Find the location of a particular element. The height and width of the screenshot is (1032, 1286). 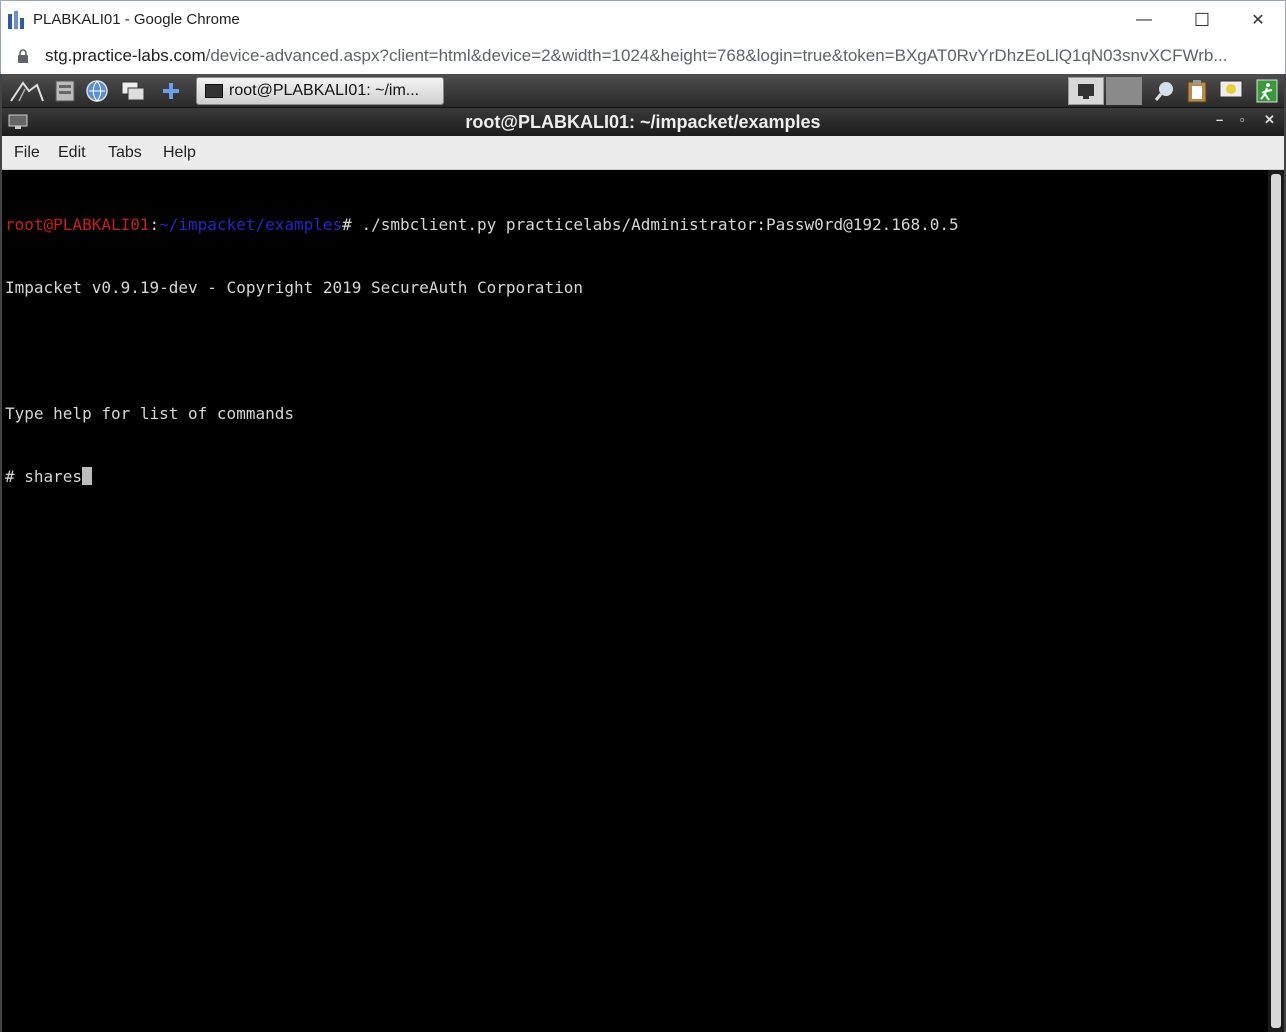

menu-tabs: Tabs is located at coordinates (125, 153).